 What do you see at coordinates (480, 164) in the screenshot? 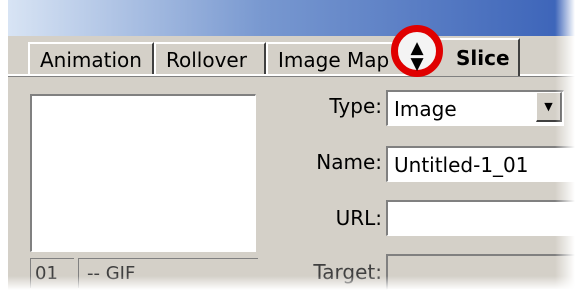
I see `name-field: Untitled-1_01` at bounding box center [480, 164].